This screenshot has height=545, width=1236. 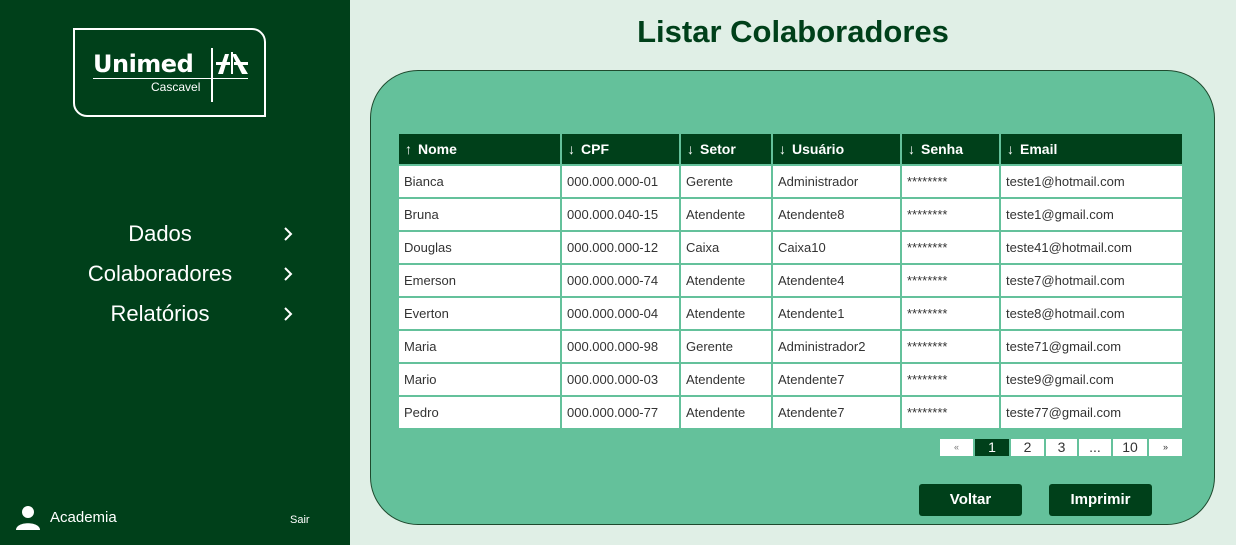 I want to click on column-header-senha: ↓ Senha, so click(x=950, y=149).